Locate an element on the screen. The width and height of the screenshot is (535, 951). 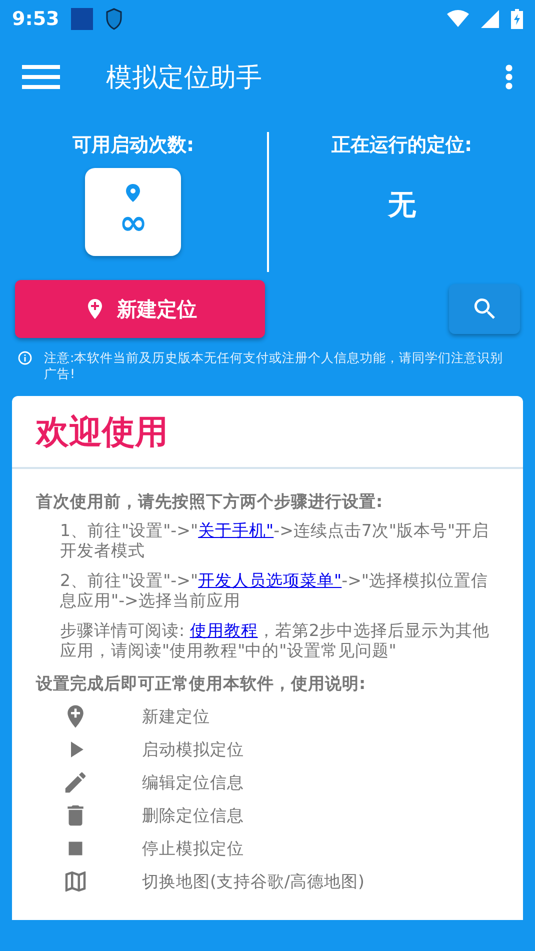
usage-text: 删除定位信息 is located at coordinates (193, 815).